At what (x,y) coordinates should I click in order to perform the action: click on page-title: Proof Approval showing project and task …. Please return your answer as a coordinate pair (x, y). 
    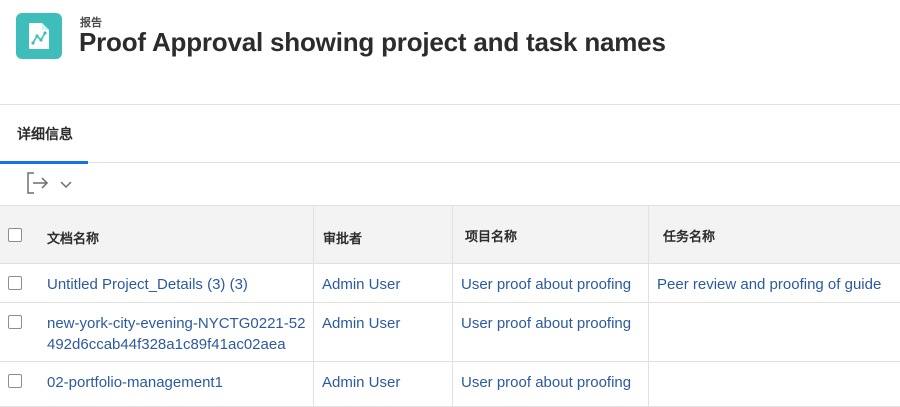
    Looking at the image, I should click on (372, 42).